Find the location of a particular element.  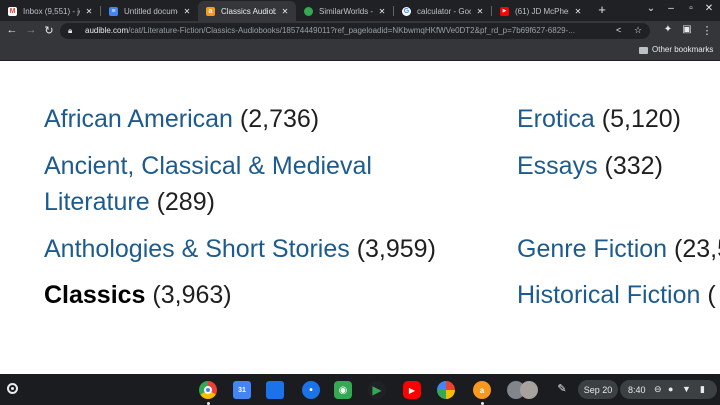

vpn-icon: ● is located at coordinates (671, 389).